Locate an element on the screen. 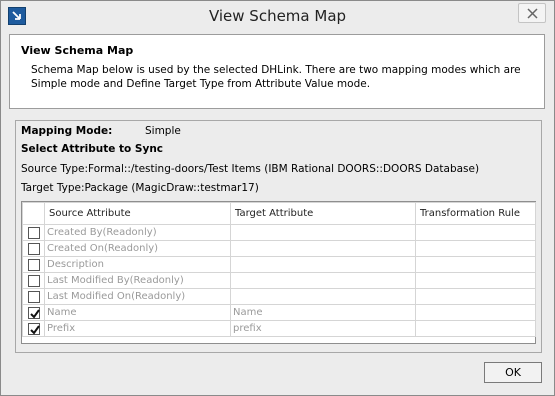 This screenshot has width=555, height=396. target-attribute-cell: prefix is located at coordinates (323, 328).